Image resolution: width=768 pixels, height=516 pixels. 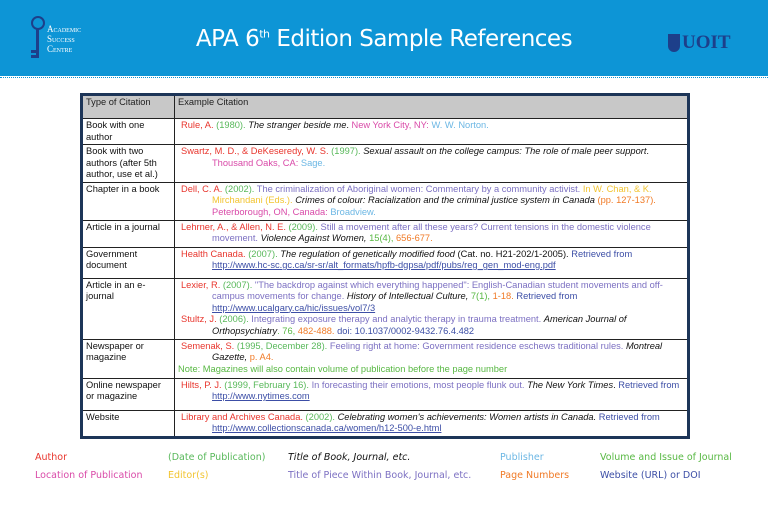 What do you see at coordinates (235, 319) in the screenshot?
I see `citation-date: (2006).` at bounding box center [235, 319].